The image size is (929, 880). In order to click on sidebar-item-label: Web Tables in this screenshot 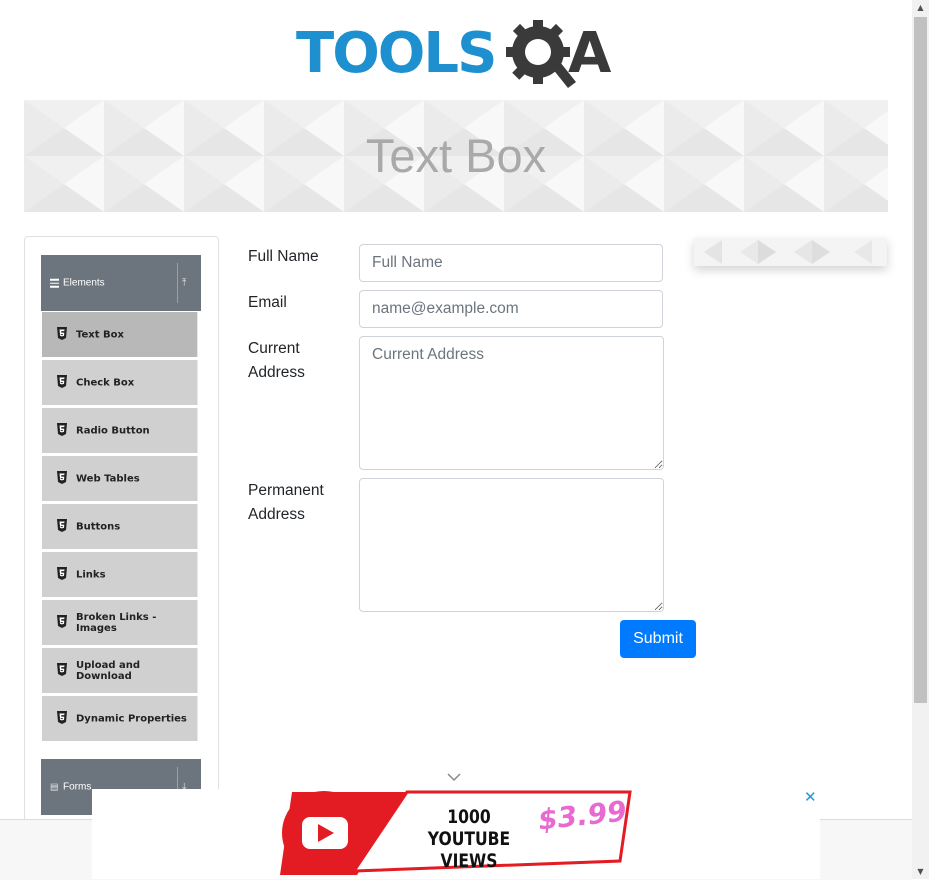, I will do `click(108, 478)`.